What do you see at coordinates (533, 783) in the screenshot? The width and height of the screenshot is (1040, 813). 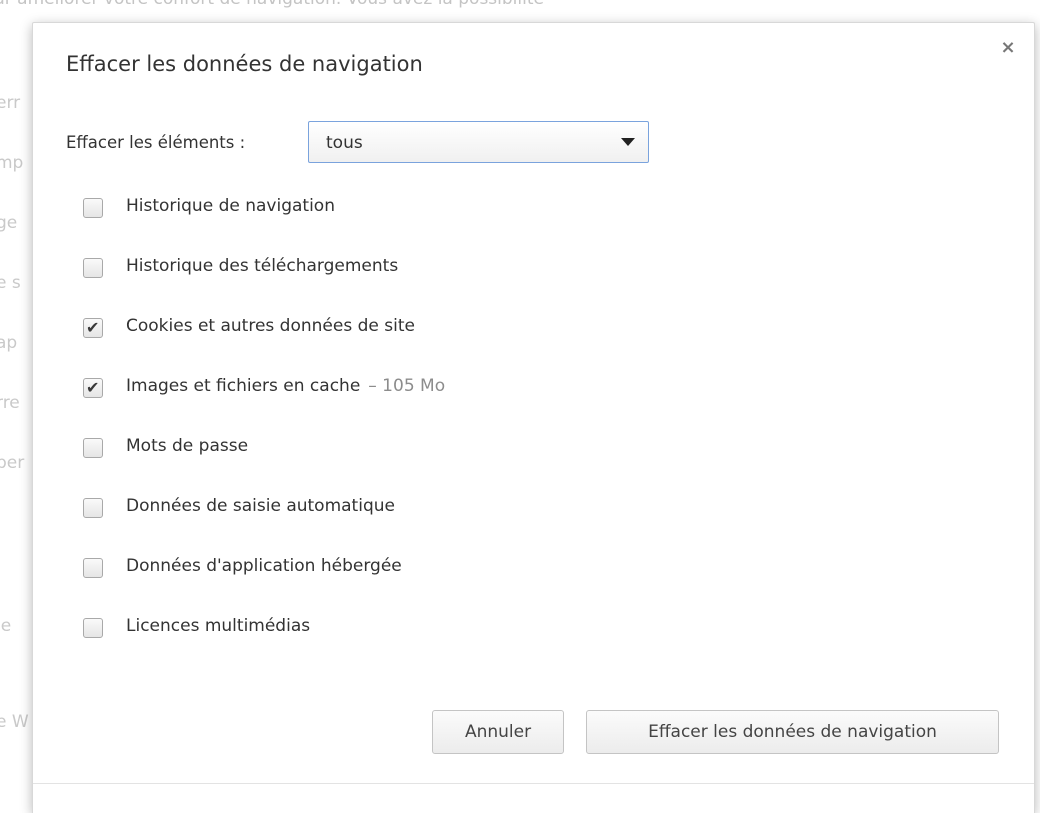 I see `dialog-footer-divider` at bounding box center [533, 783].